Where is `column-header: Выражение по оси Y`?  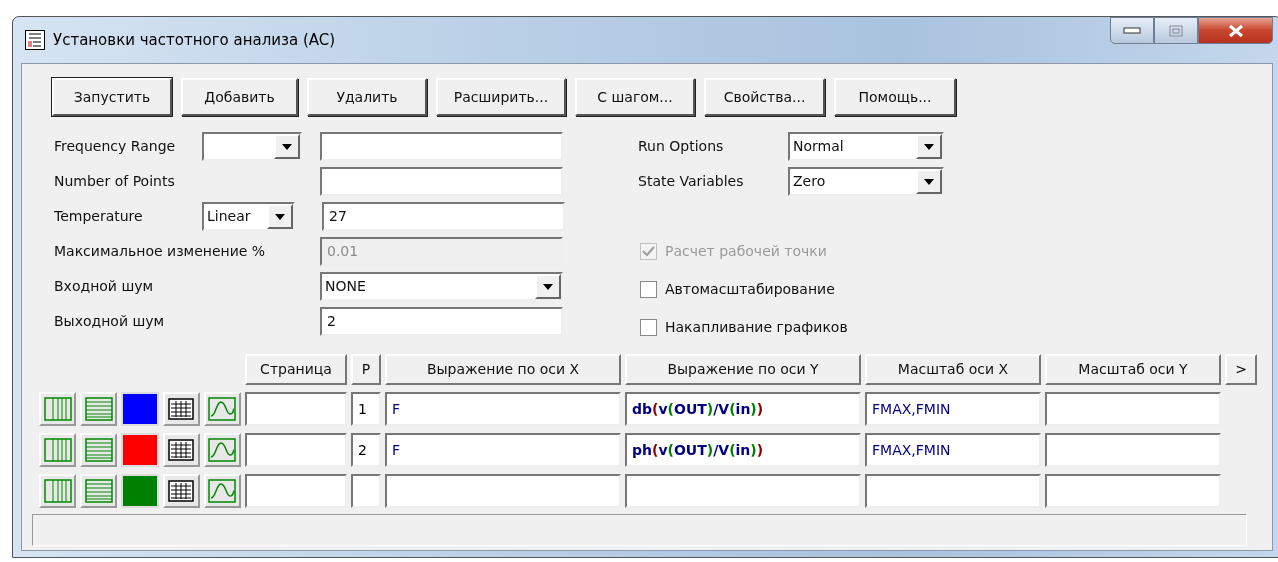
column-header: Выражение по оси Y is located at coordinates (743, 369).